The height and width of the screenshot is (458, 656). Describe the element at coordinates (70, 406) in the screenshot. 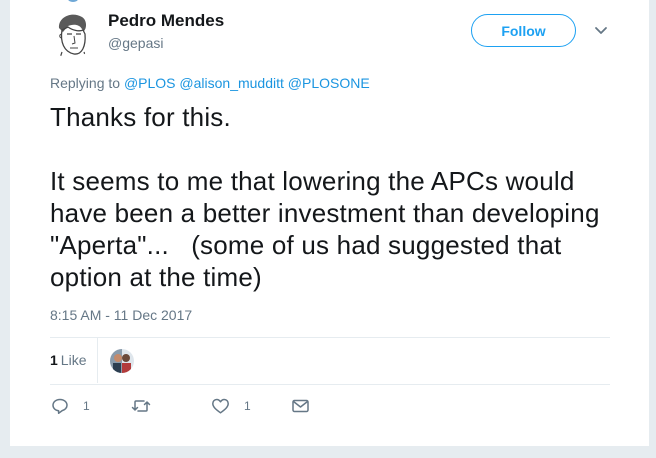

I see `reply-action: 1` at that location.